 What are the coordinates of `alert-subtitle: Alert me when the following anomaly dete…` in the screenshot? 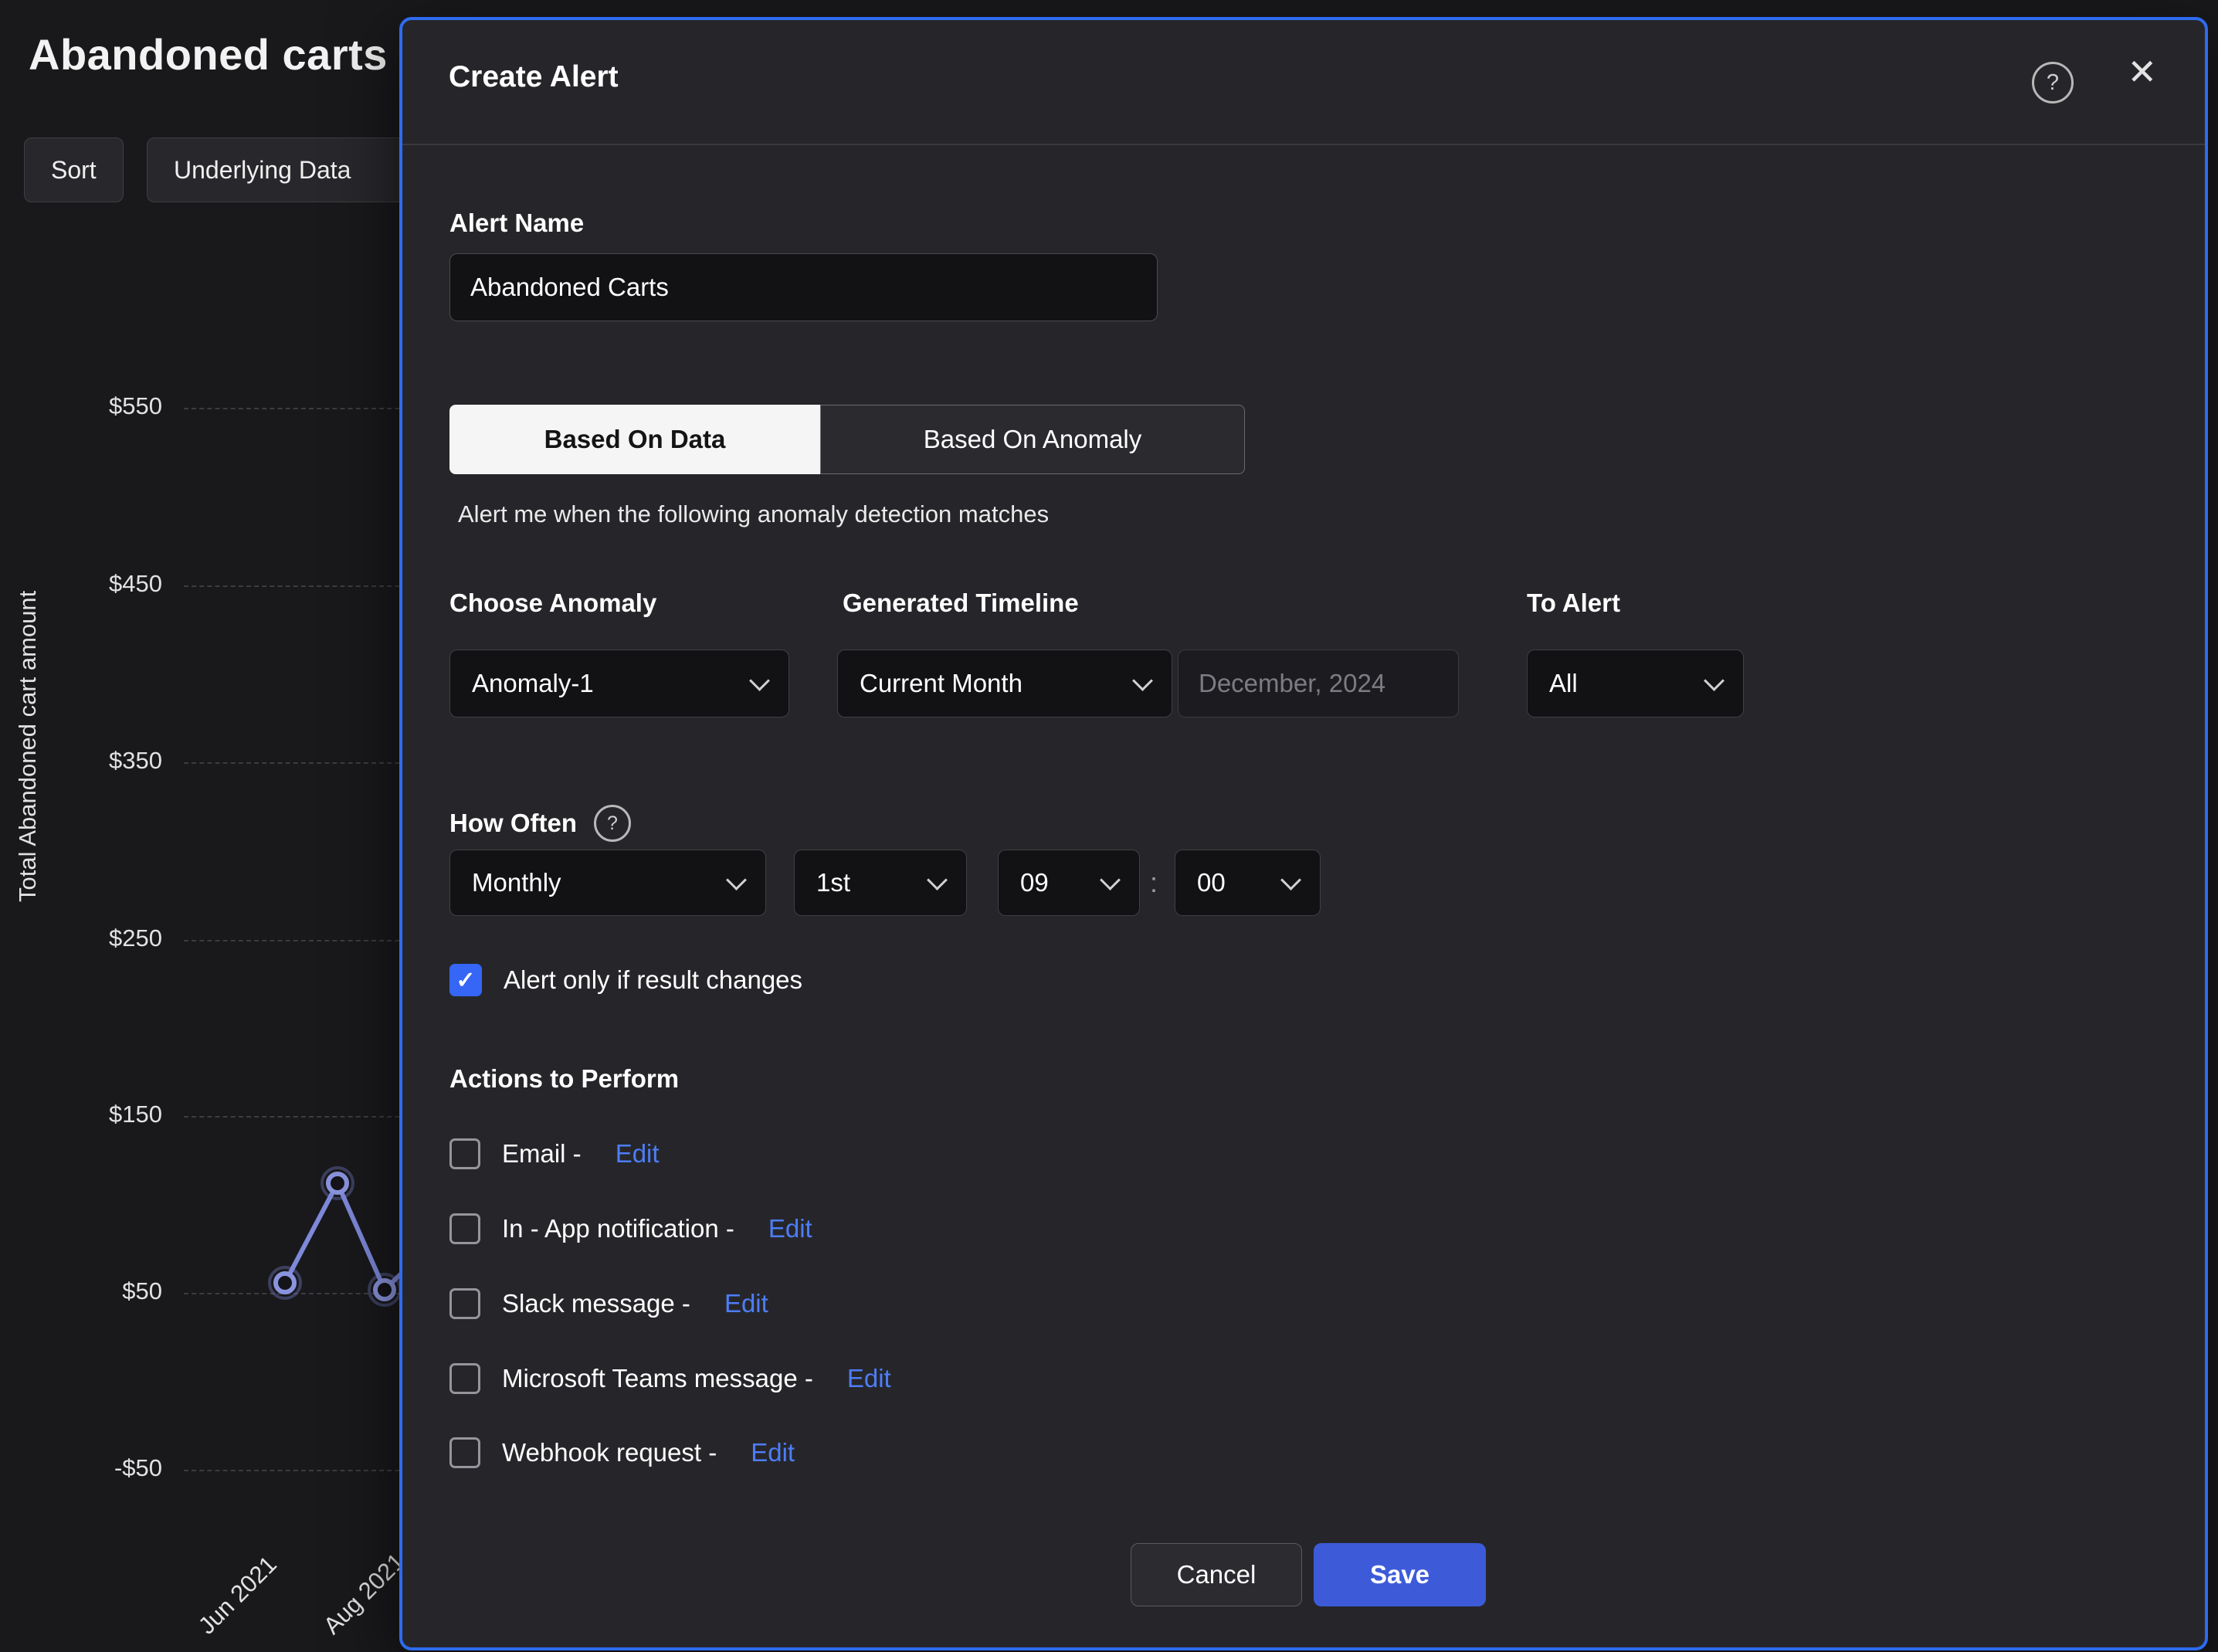 It's located at (754, 513).